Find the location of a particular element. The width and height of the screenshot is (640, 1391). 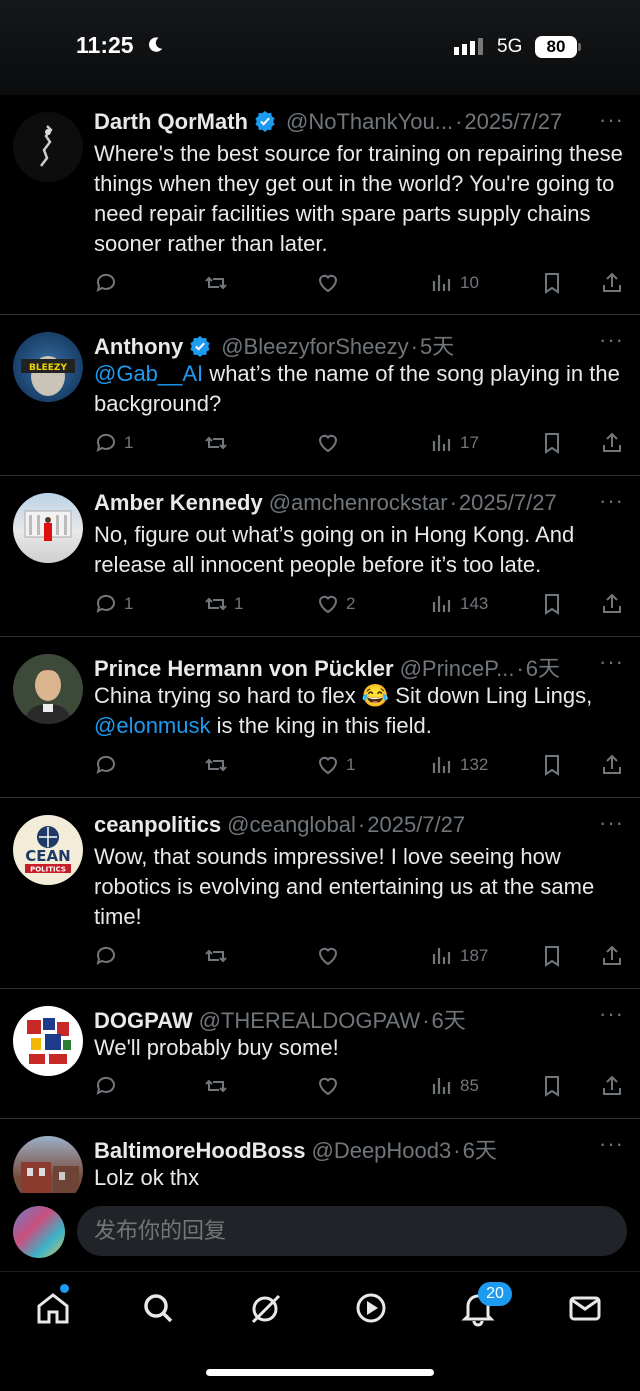

like-button: 1 is located at coordinates (335, 765).